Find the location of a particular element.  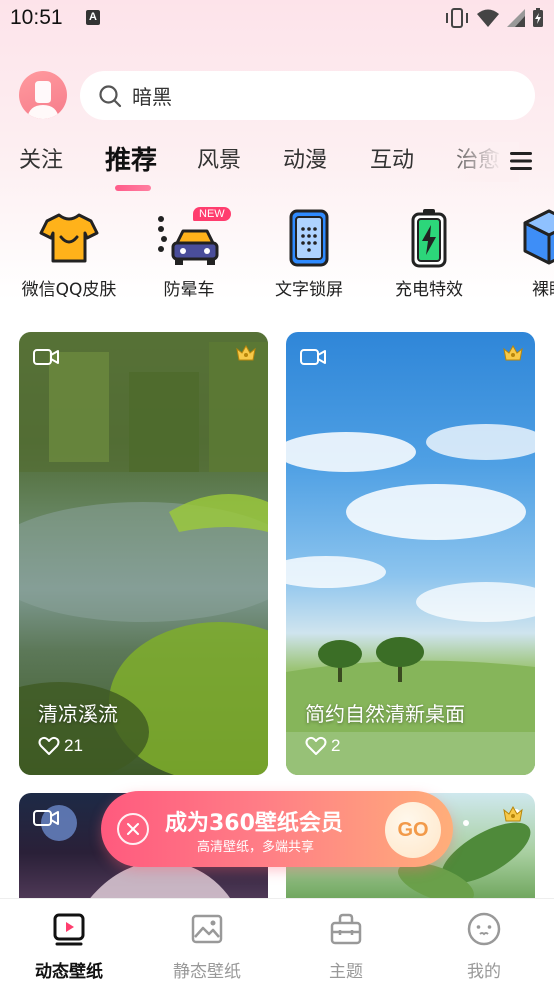

vip-promo-banner: 成为360壁纸会员 高清壁纸，多端共享 GO is located at coordinates (277, 829).